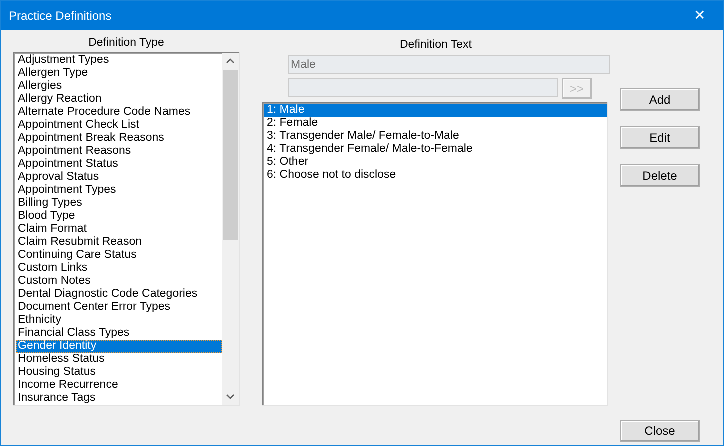 The image size is (724, 446). Describe the element at coordinates (435, 136) in the screenshot. I see `list-item: 3: Transgender Male/ Female-to-Male` at that location.